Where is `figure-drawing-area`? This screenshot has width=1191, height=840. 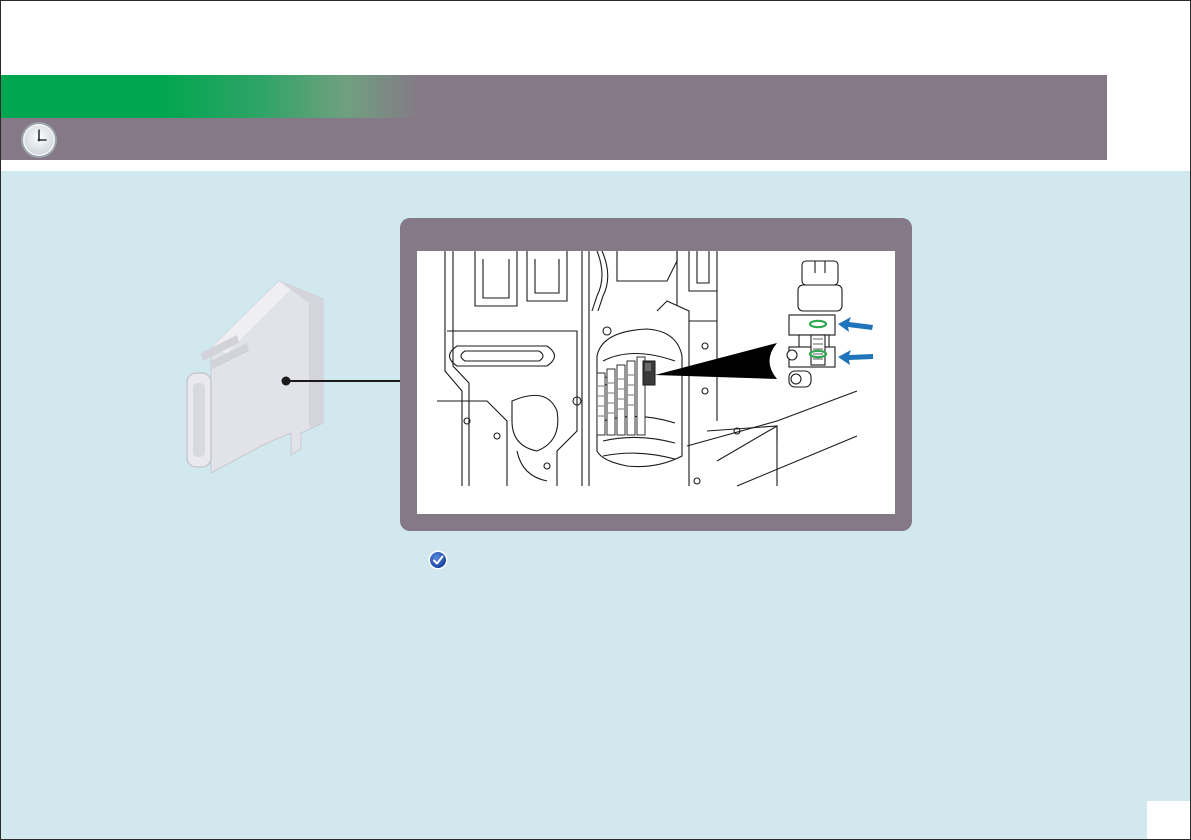
figure-drawing-area is located at coordinates (656, 382).